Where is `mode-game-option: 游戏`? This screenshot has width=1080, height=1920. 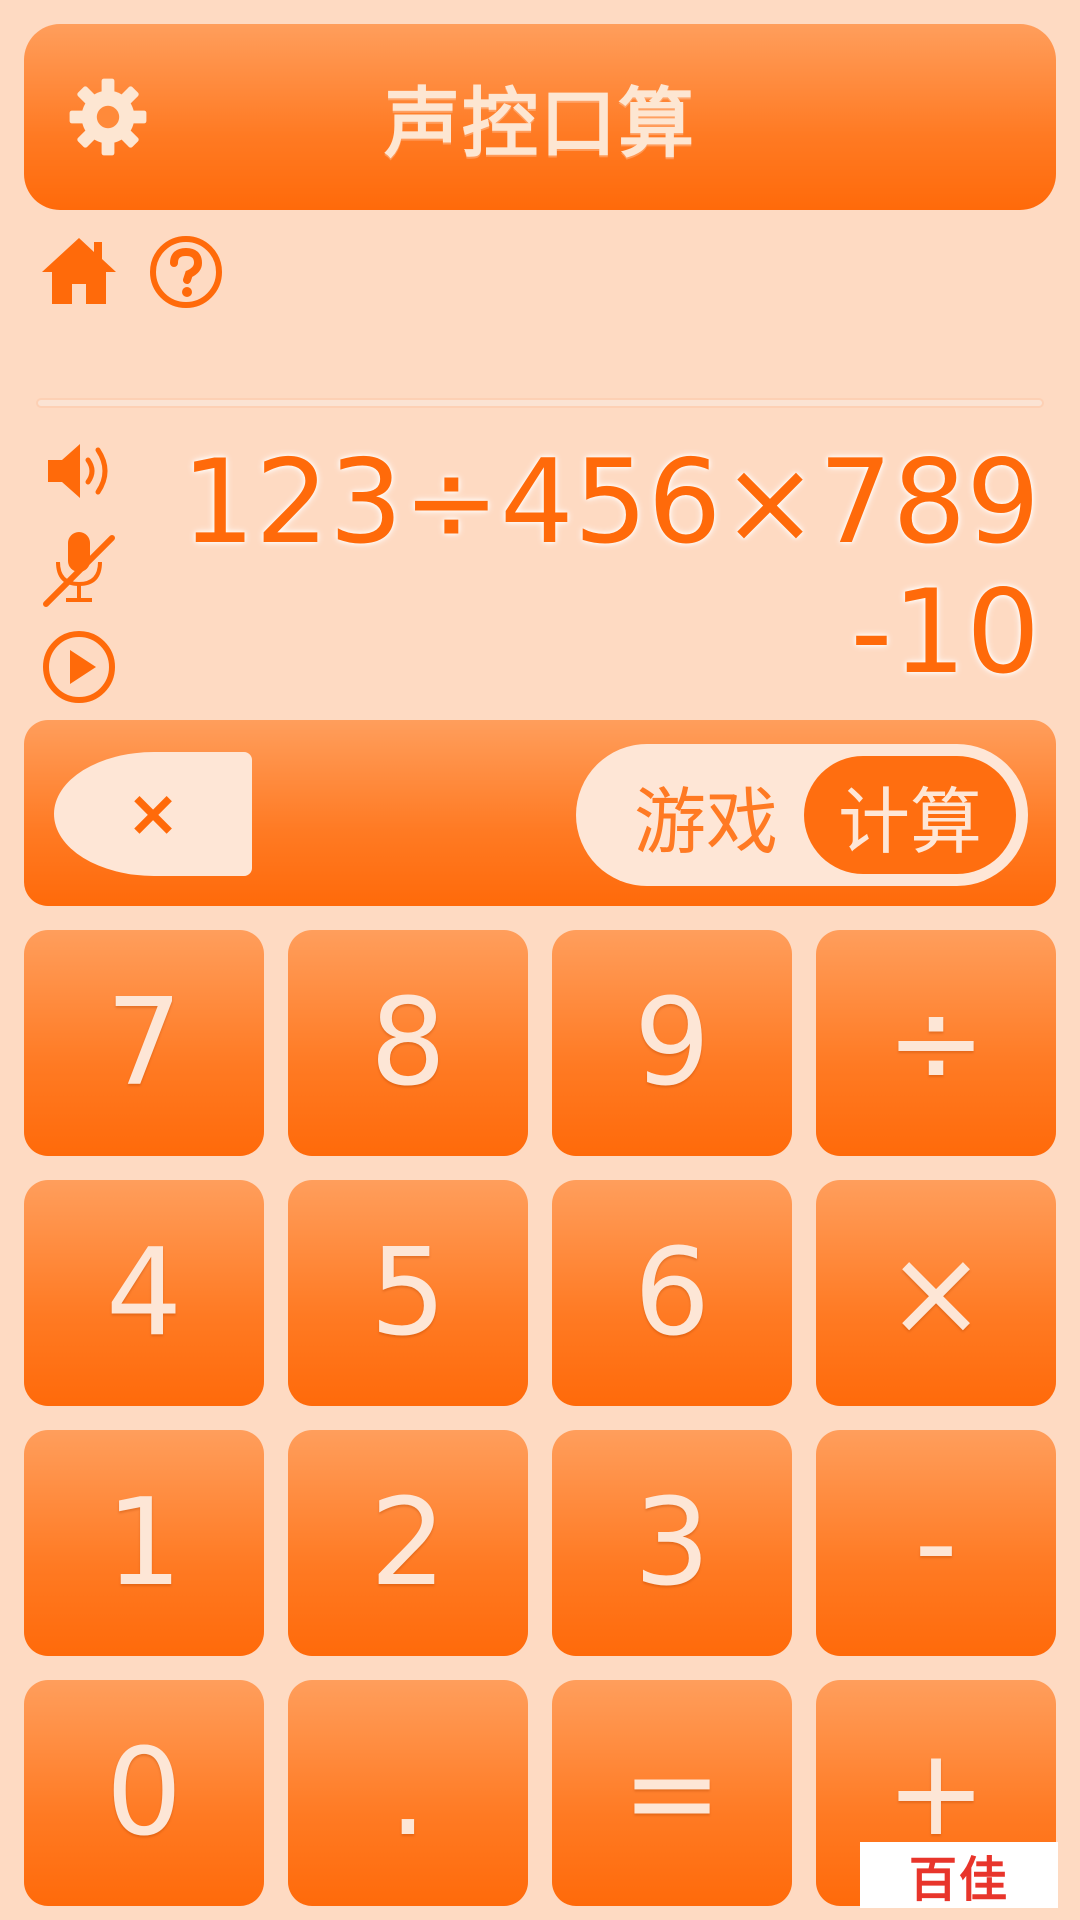
mode-game-option: 游戏 is located at coordinates (706, 815).